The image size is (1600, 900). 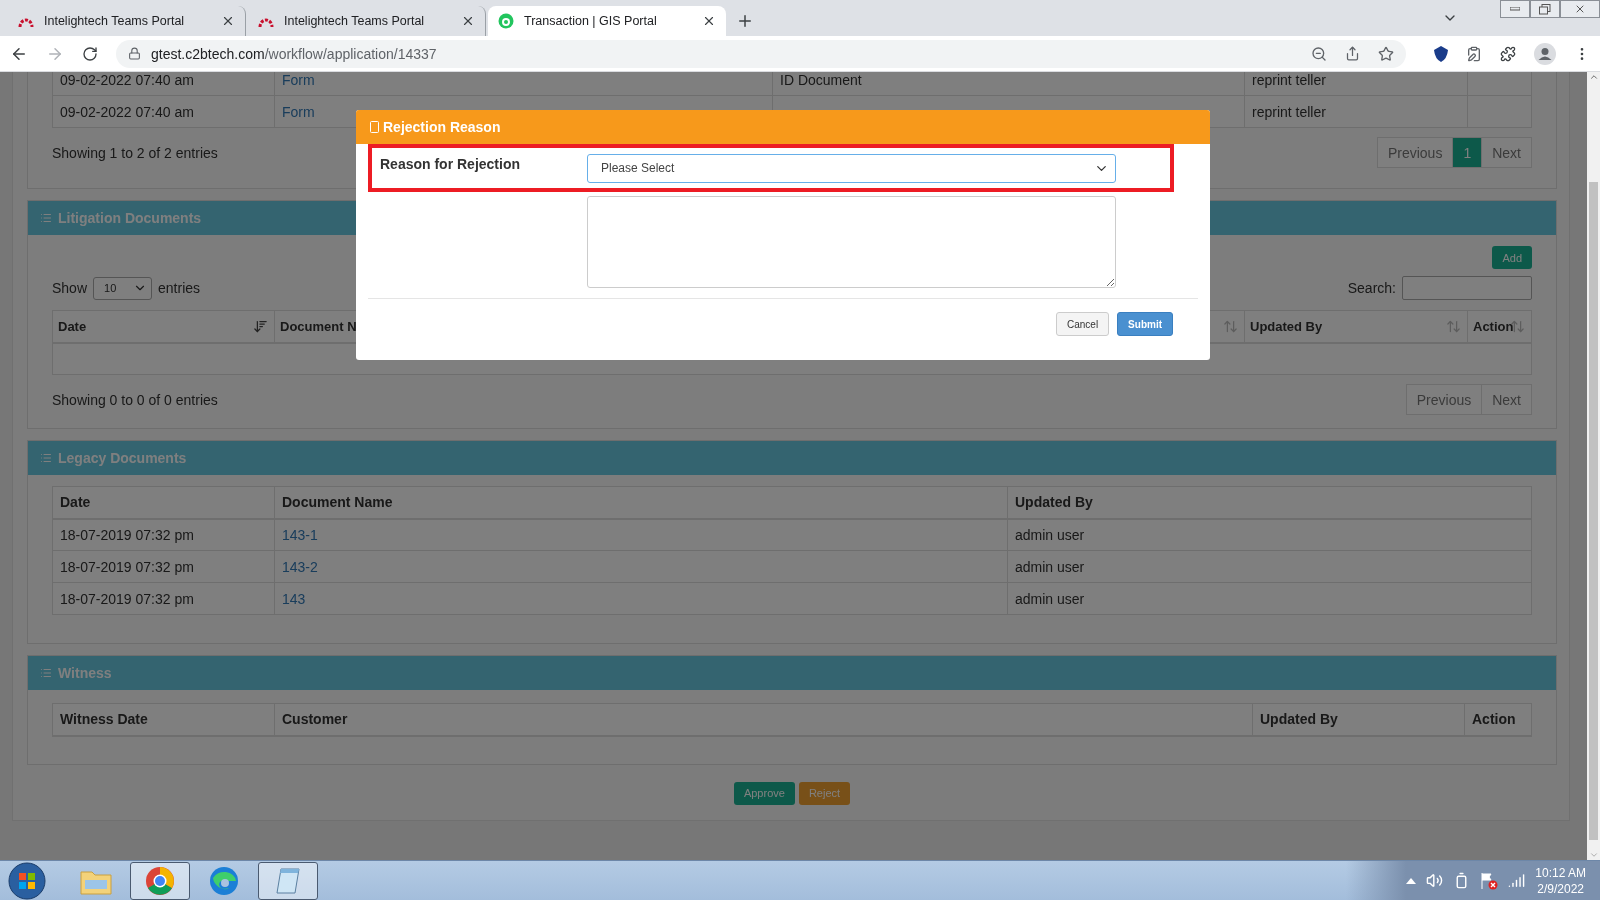 What do you see at coordinates (792, 673) in the screenshot?
I see `section-header: Witness` at bounding box center [792, 673].